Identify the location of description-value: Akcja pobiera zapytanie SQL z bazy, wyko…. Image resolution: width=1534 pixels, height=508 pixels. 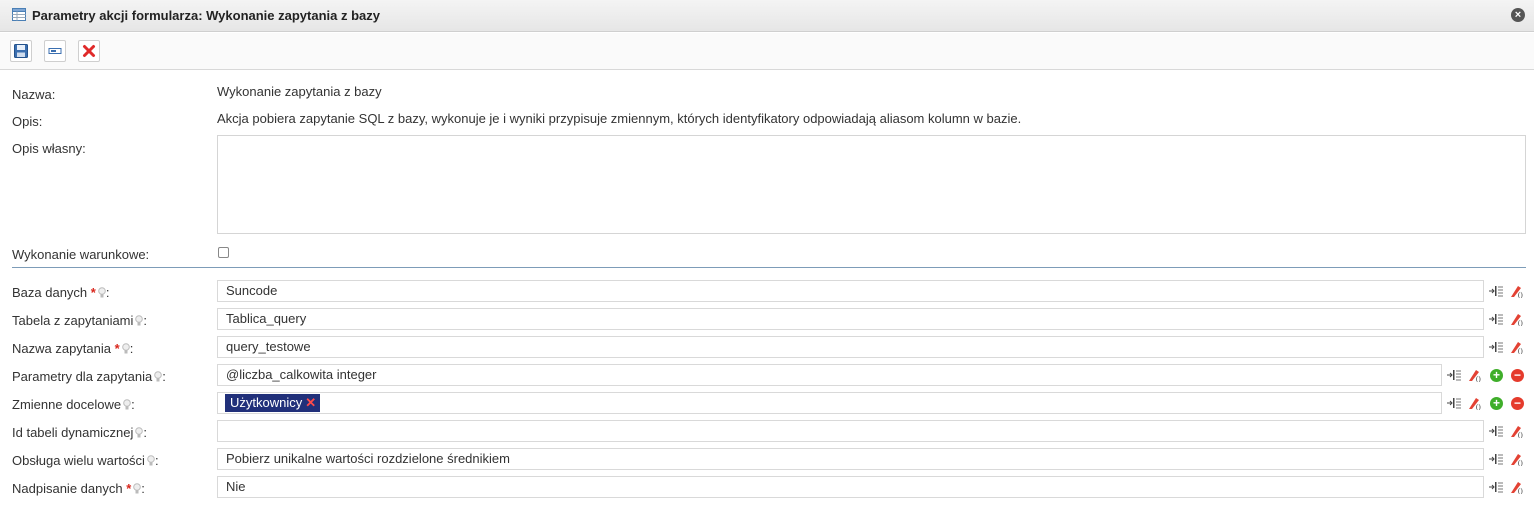
(619, 118).